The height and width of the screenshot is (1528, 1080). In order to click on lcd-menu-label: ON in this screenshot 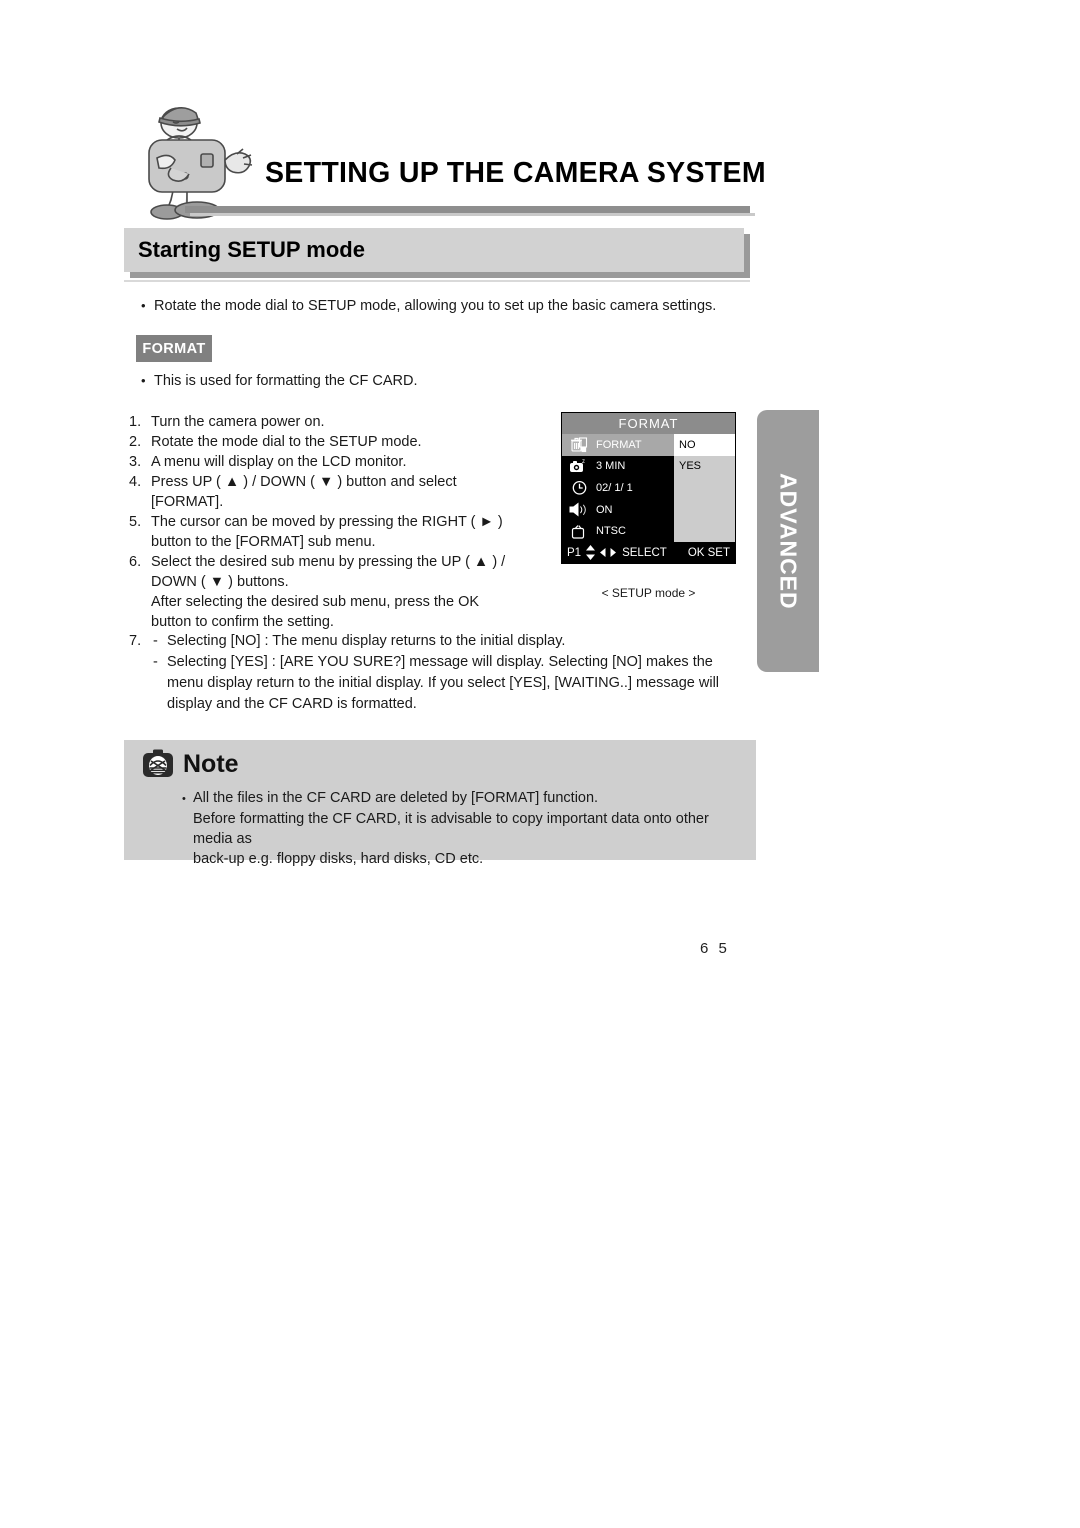, I will do `click(604, 509)`.